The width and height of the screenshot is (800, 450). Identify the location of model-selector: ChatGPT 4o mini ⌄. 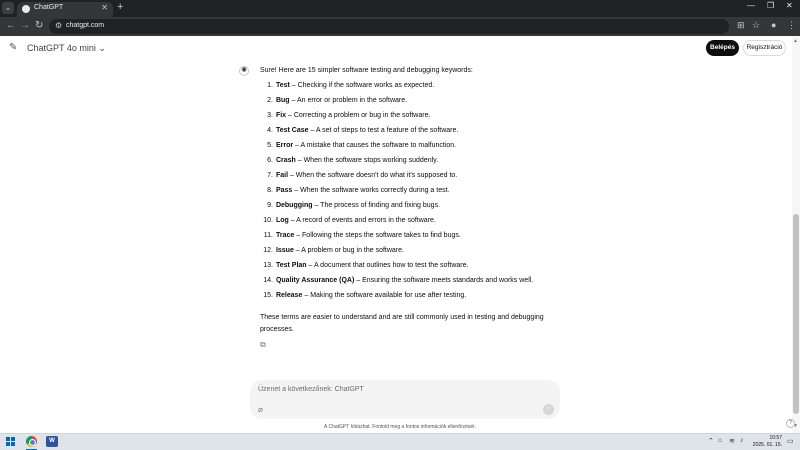
(66, 48).